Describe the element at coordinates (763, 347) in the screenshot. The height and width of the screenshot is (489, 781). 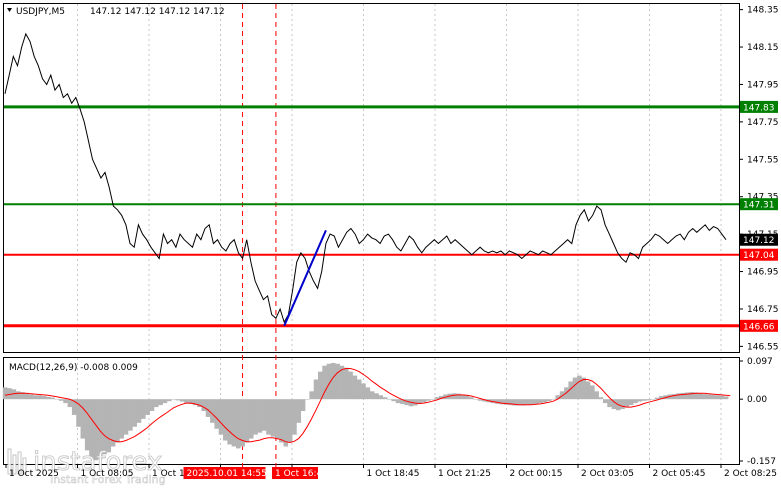
I see `y-tick-label: 146.55` at that location.